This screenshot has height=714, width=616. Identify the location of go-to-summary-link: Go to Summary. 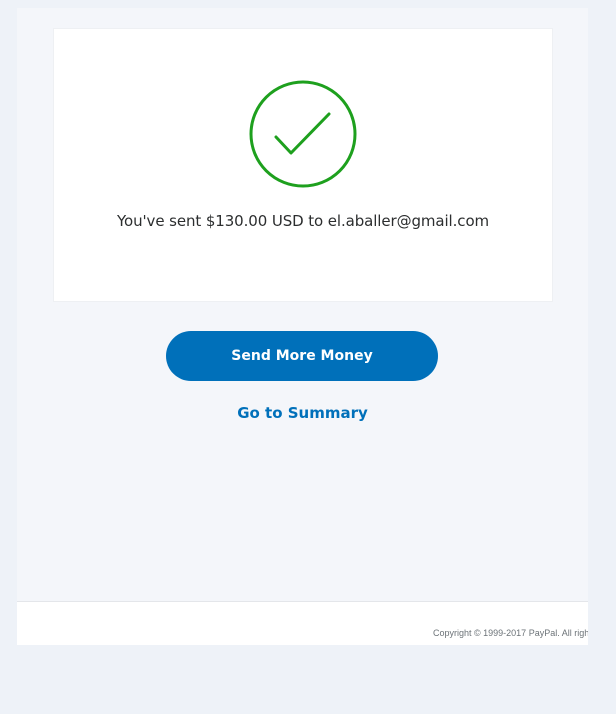
(302, 413).